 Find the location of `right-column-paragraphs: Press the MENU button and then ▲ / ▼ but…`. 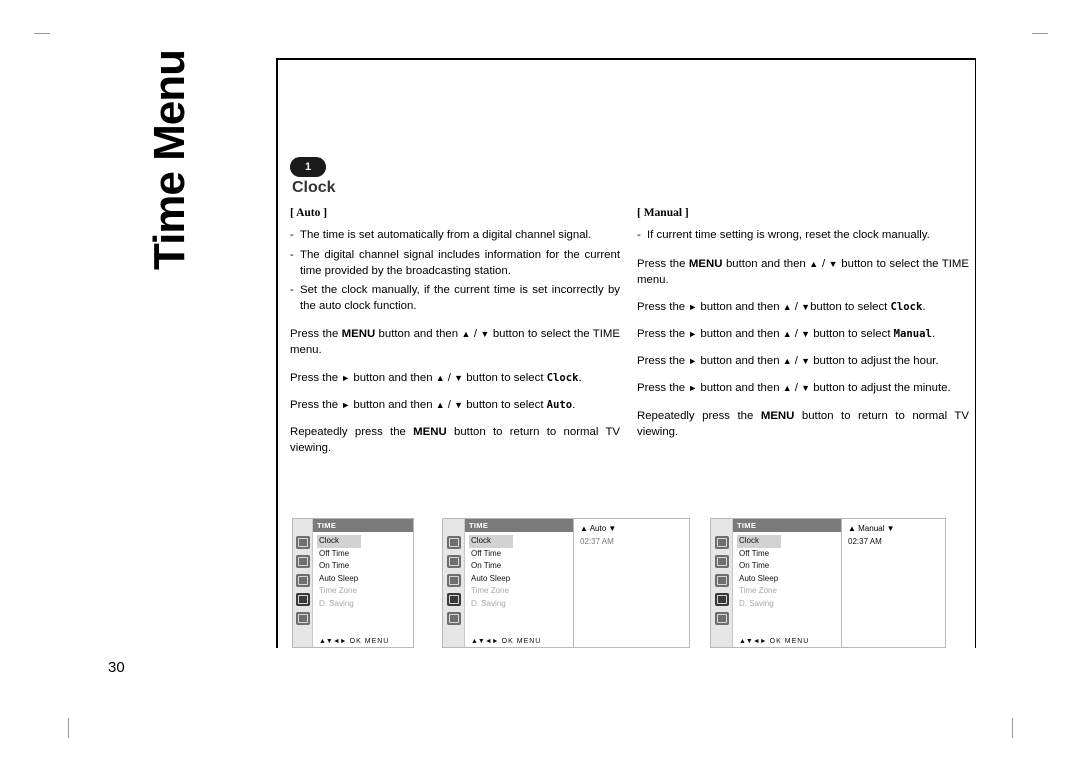

right-column-paragraphs: Press the MENU button and then ▲ / ▼ but… is located at coordinates (803, 348).